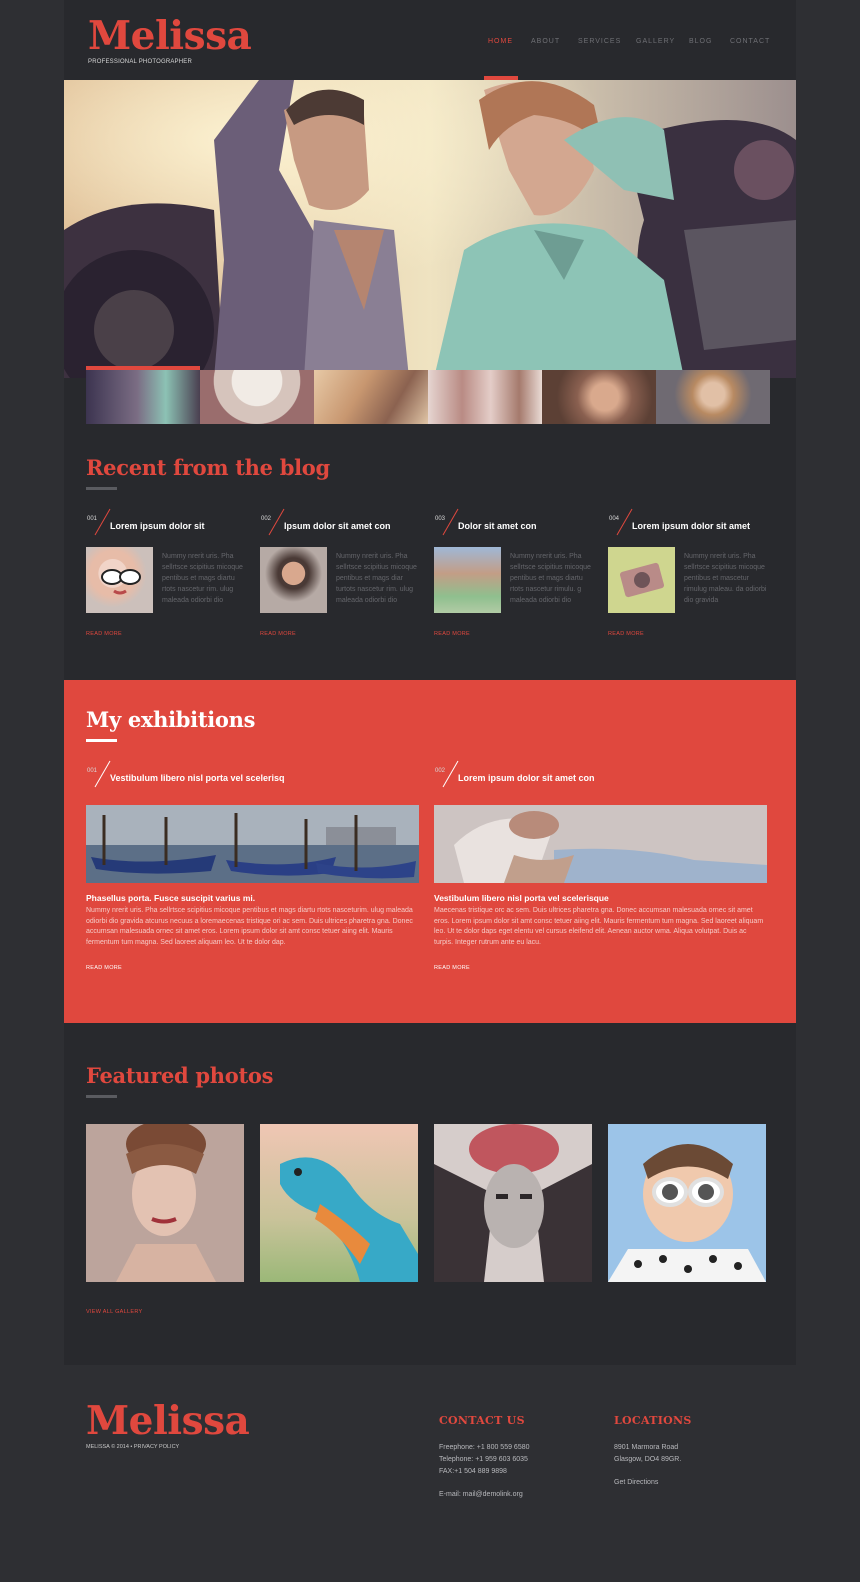  Describe the element at coordinates (648, 1459) in the screenshot. I see `address-line-2: Glasgow, DO4 89GR.` at that location.